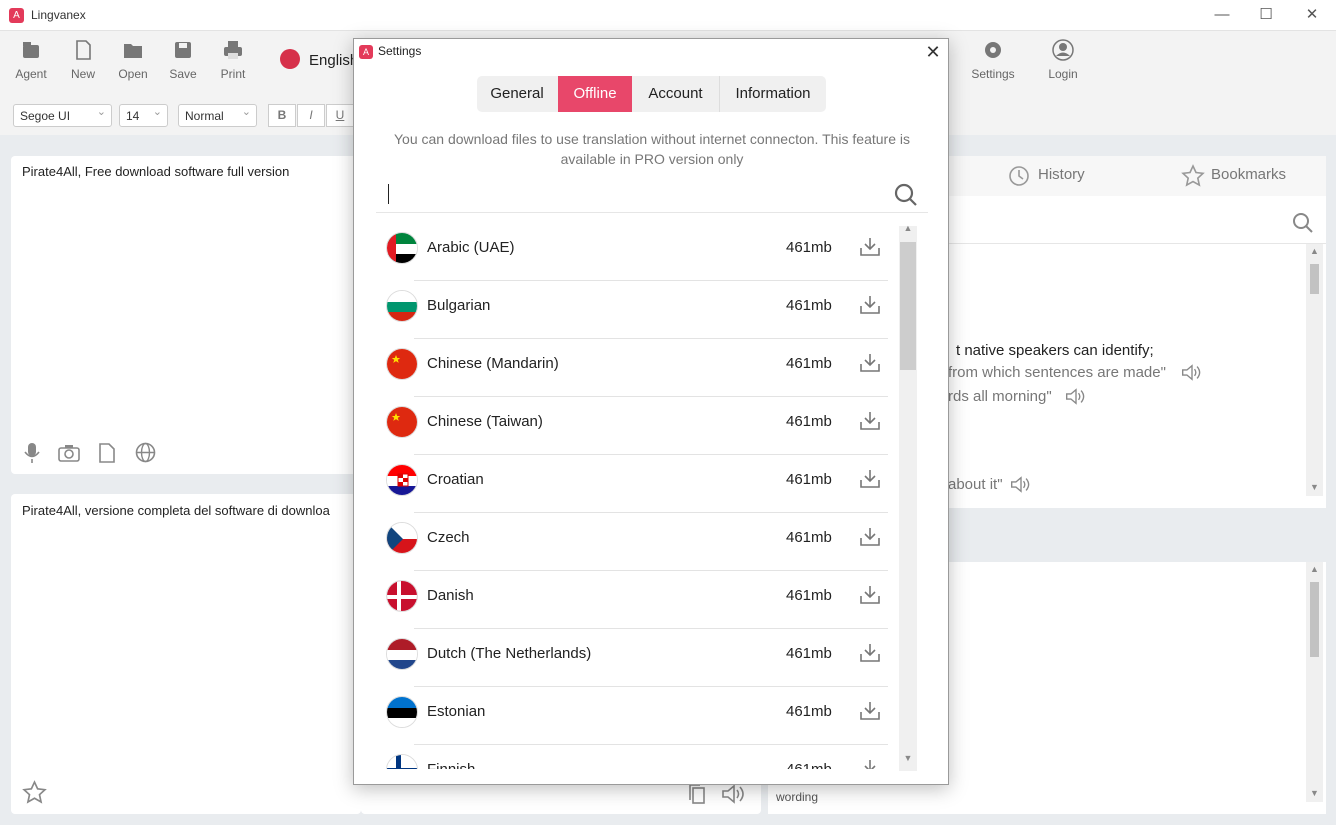  What do you see at coordinates (133, 60) in the screenshot?
I see `open-button: Open` at bounding box center [133, 60].